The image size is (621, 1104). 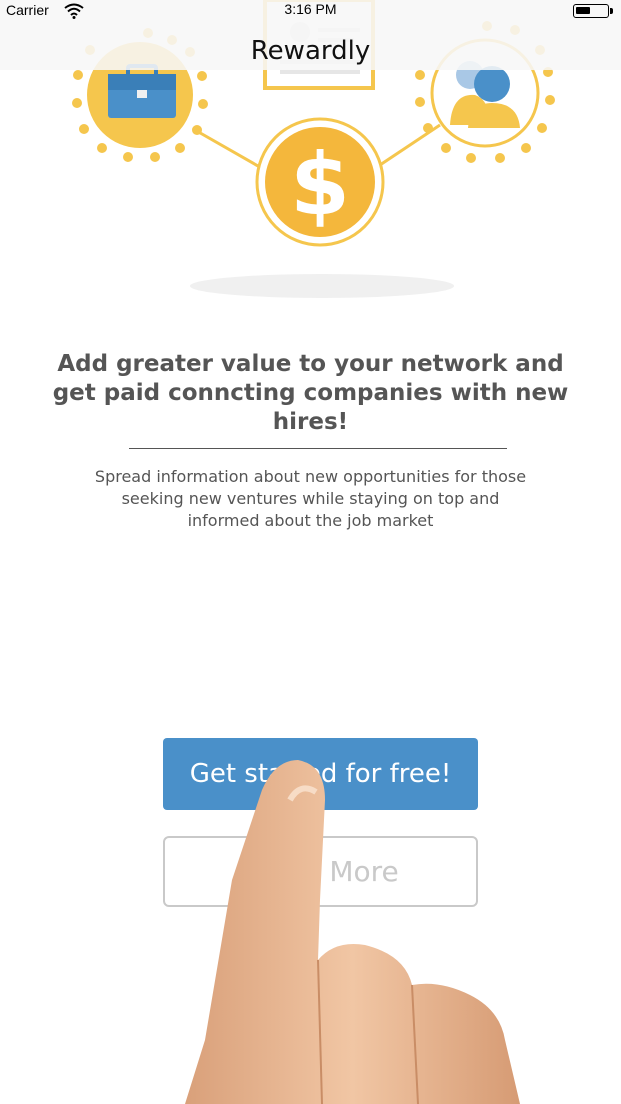 I want to click on divider, so click(x=318, y=448).